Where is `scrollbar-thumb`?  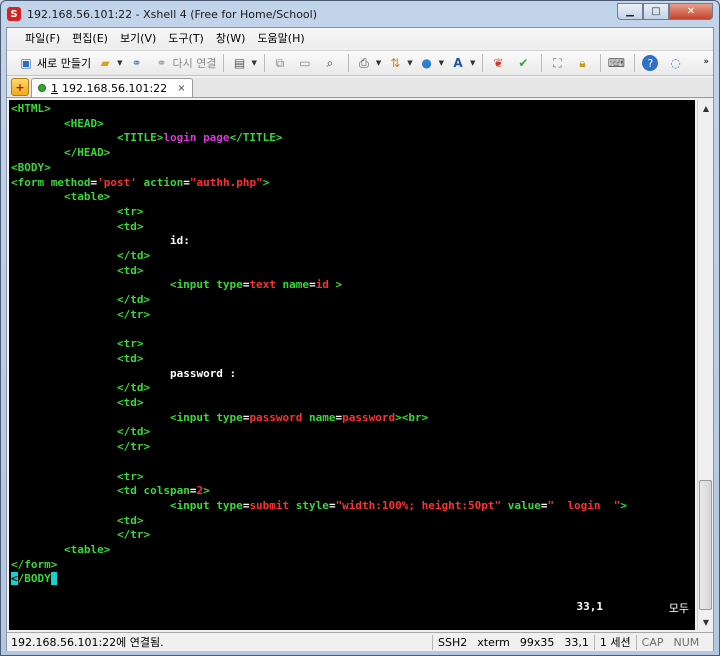
scrollbar-thumb is located at coordinates (705, 545).